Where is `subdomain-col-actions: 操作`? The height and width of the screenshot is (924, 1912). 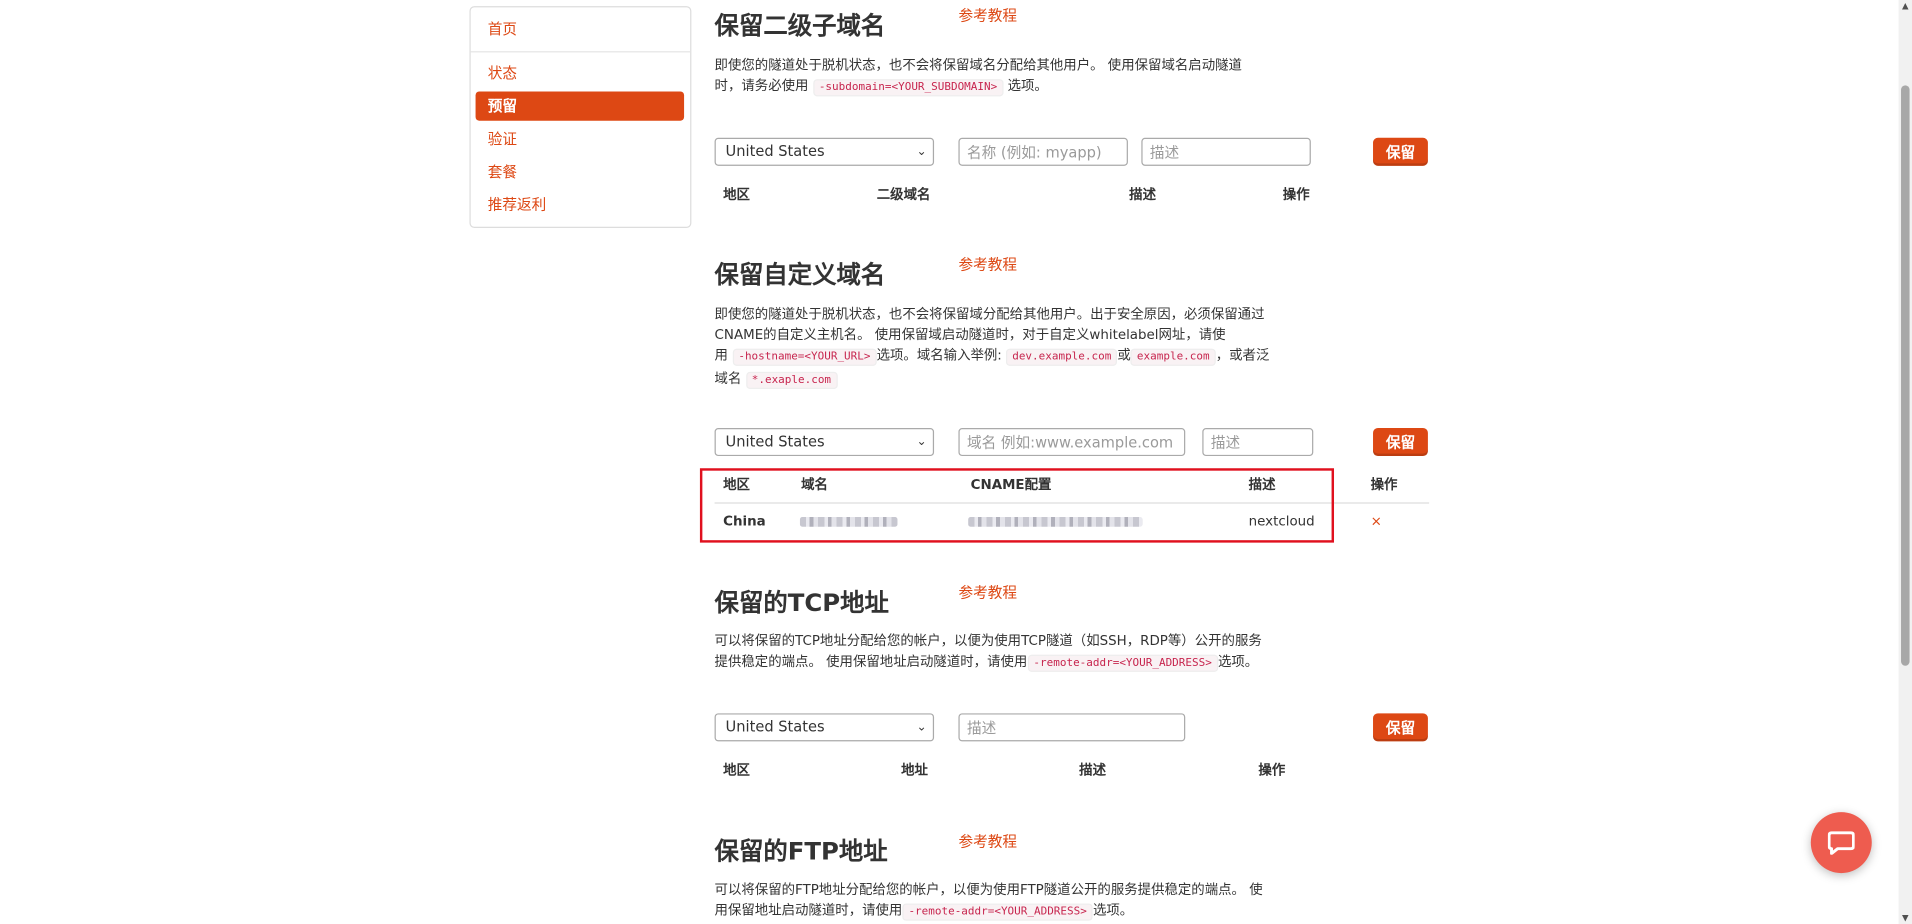
subdomain-col-actions: 操作 is located at coordinates (1296, 194).